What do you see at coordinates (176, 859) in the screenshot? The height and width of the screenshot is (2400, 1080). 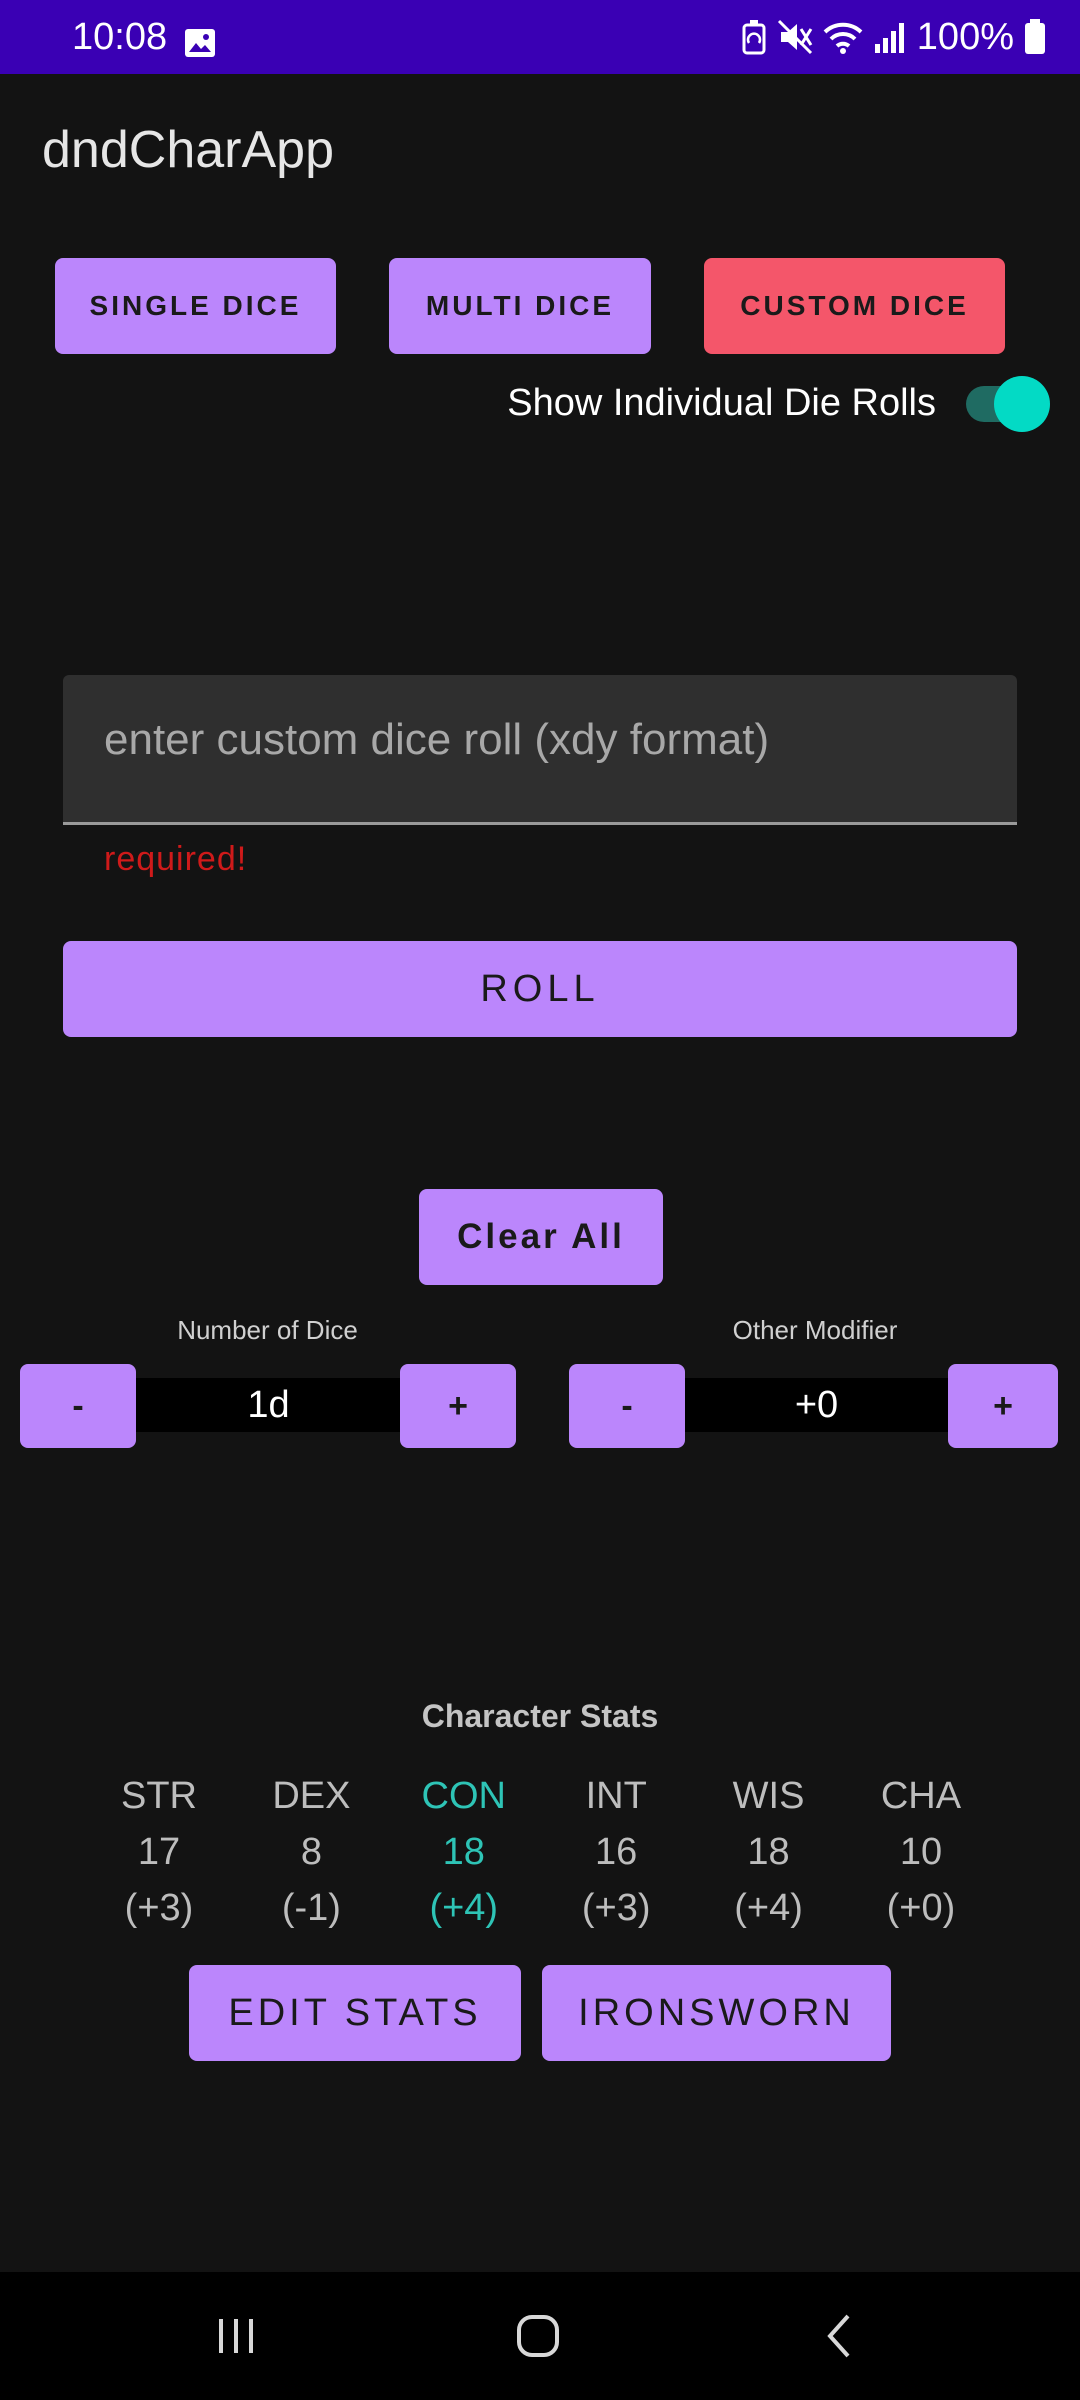 I see `custom-roll-error: required!` at bounding box center [176, 859].